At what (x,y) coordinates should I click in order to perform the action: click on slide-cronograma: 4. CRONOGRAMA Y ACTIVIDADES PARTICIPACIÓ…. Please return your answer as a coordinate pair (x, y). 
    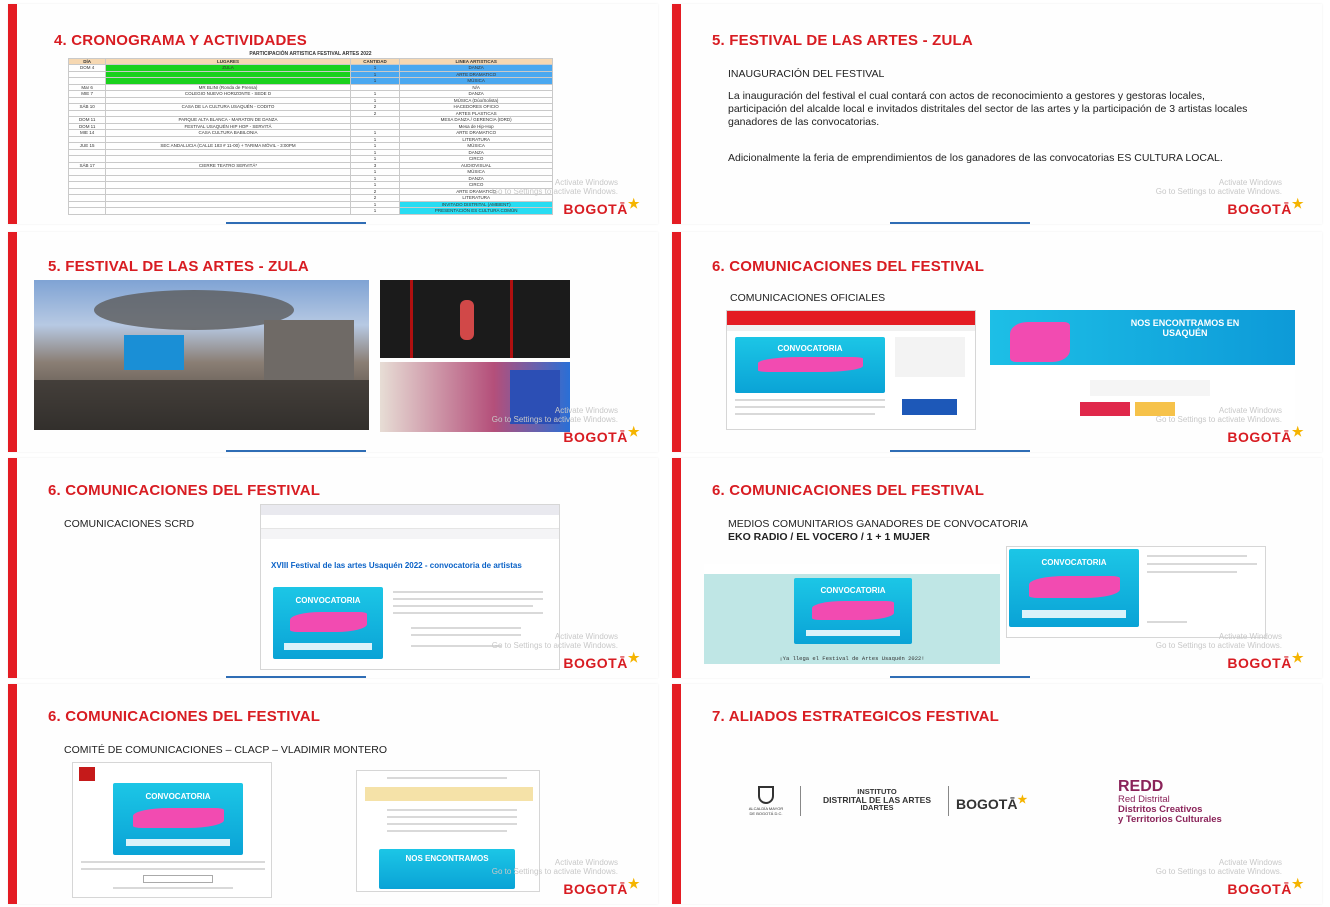
    Looking at the image, I should click on (333, 114).